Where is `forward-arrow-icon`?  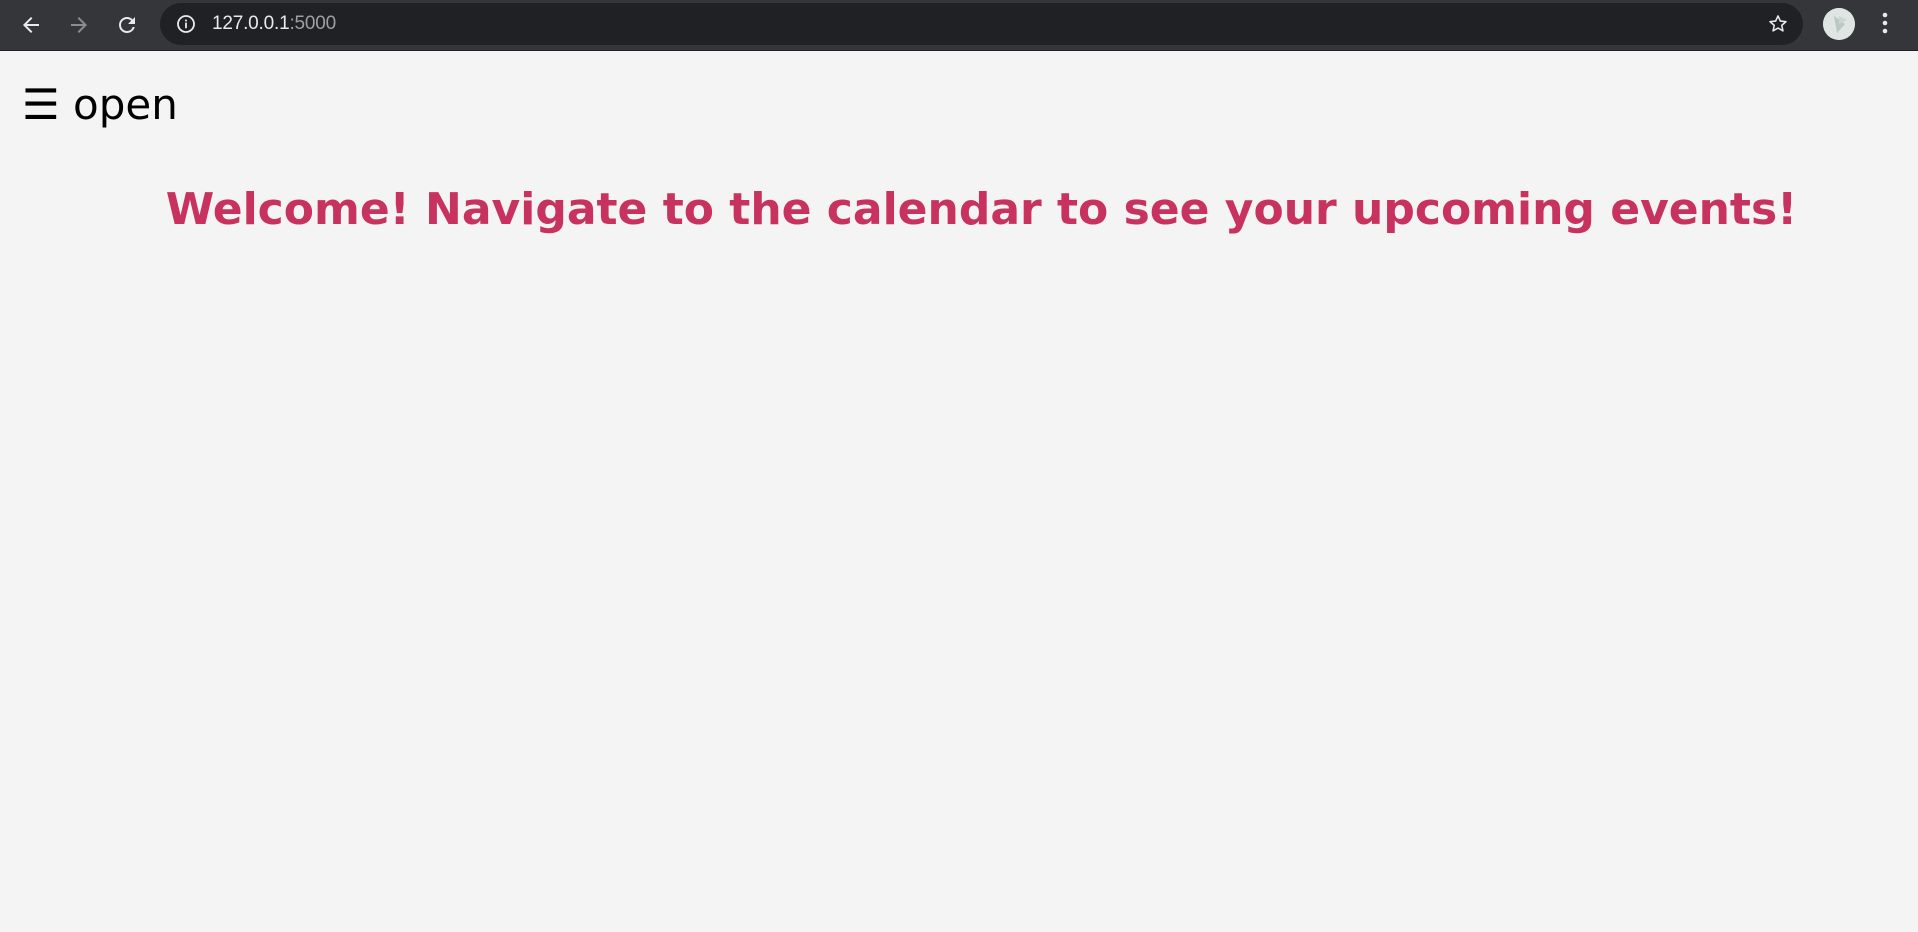
forward-arrow-icon is located at coordinates (79, 25).